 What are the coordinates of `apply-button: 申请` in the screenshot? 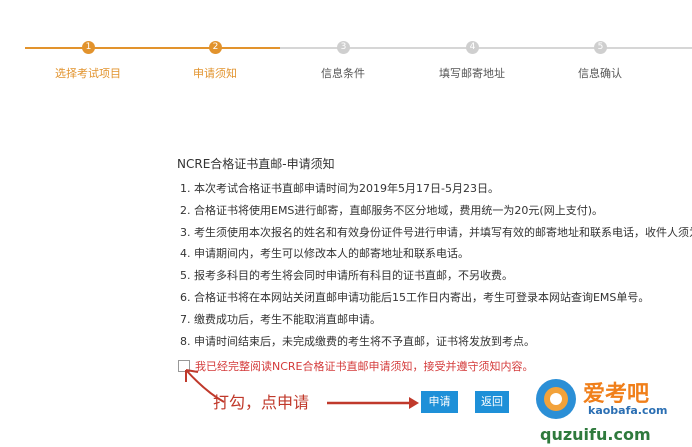 It's located at (439, 402).